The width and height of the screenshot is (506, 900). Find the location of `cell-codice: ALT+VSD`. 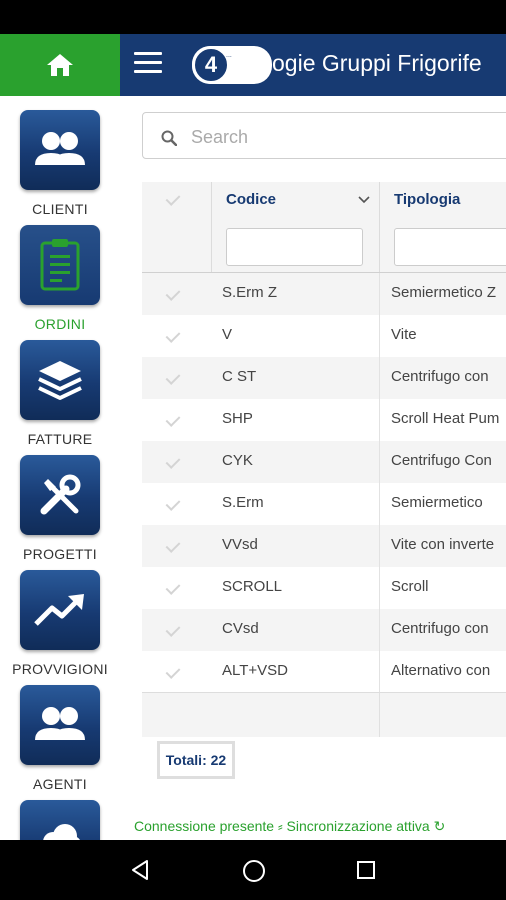

cell-codice: ALT+VSD is located at coordinates (255, 670).